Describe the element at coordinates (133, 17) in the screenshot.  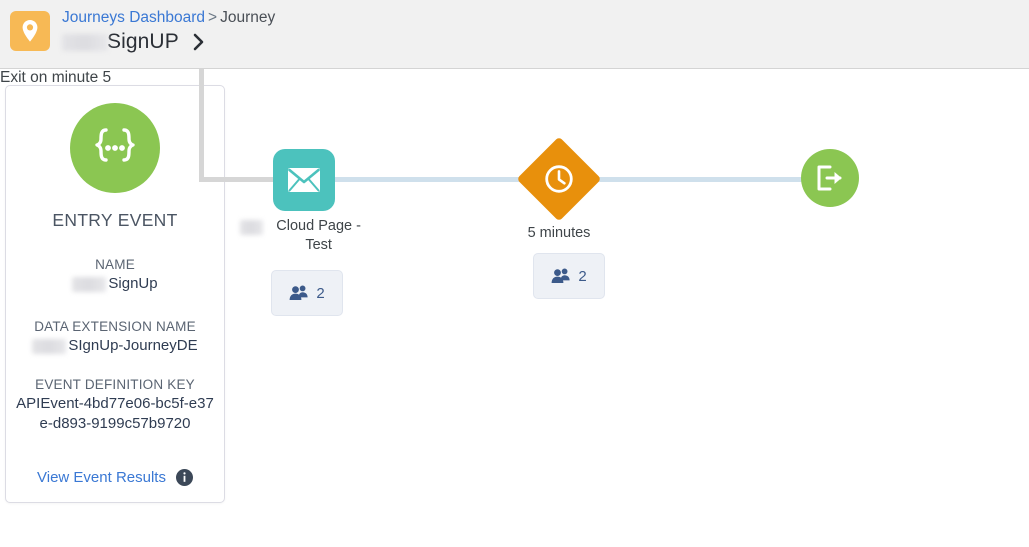
I see `breadcrumb-journeys-dashboard-link: Journeys Dashboard` at that location.